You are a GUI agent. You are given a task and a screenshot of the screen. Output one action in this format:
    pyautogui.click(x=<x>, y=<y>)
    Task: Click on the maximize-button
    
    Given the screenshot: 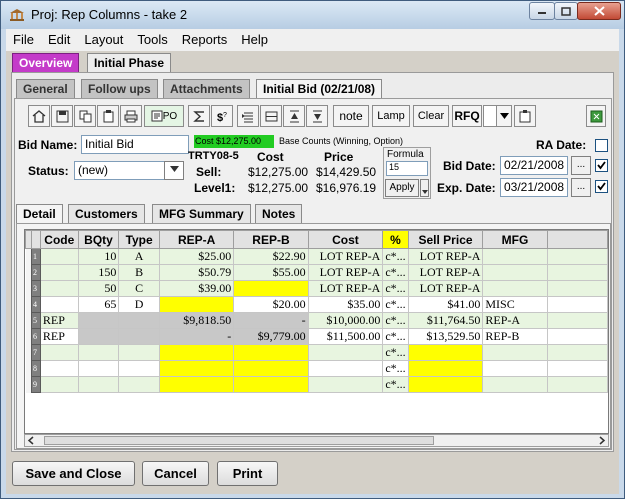 What is the action you would take?
    pyautogui.click(x=566, y=11)
    